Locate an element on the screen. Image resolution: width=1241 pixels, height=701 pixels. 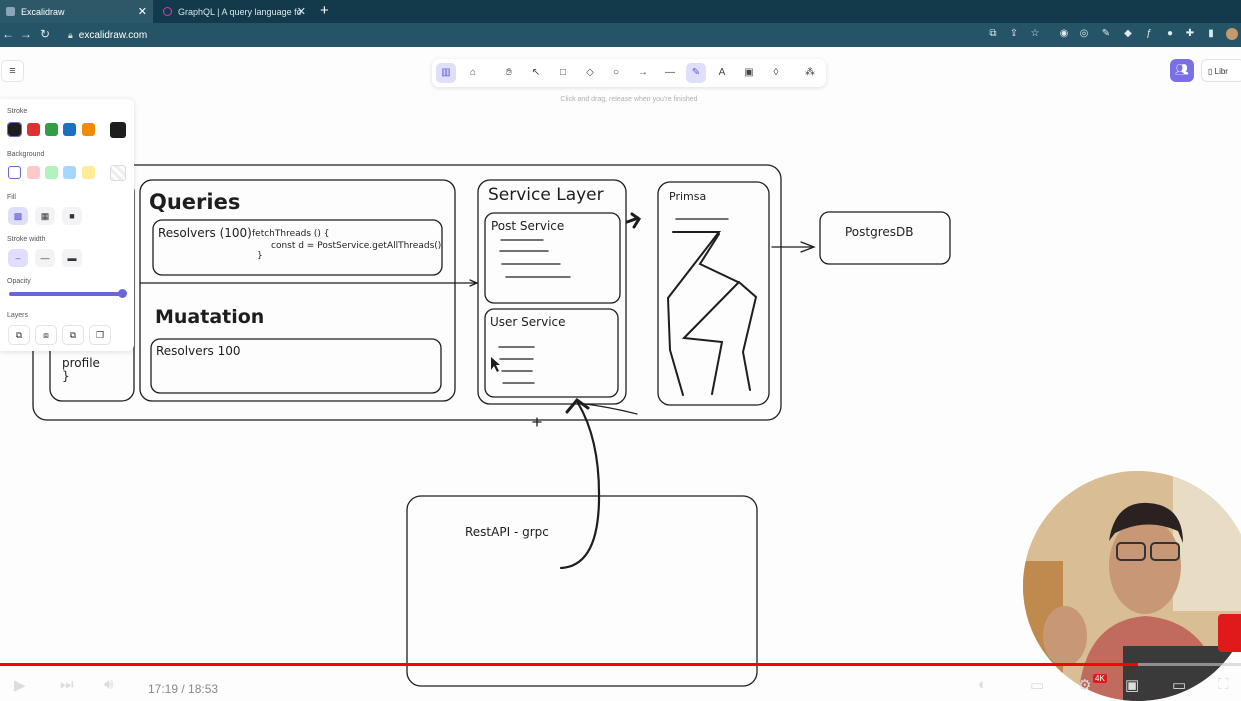
hand-tool-icon: ✋︎ is located at coordinates (509, 73).